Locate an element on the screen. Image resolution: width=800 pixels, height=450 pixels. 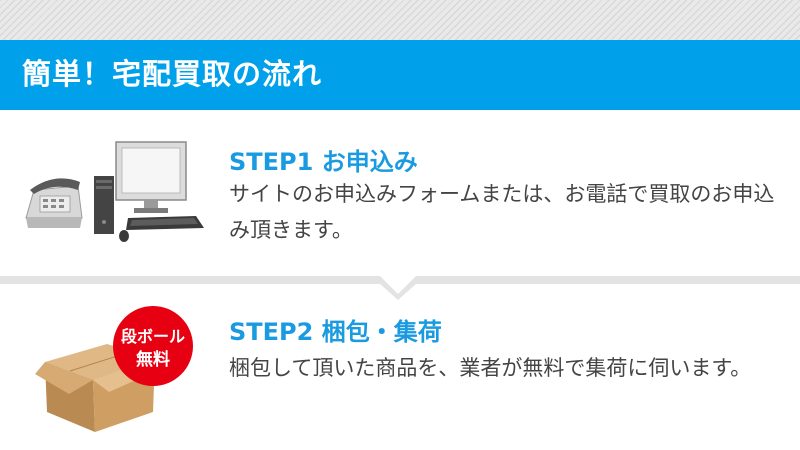
badge-line-1: 段ボール is located at coordinates (153, 336).